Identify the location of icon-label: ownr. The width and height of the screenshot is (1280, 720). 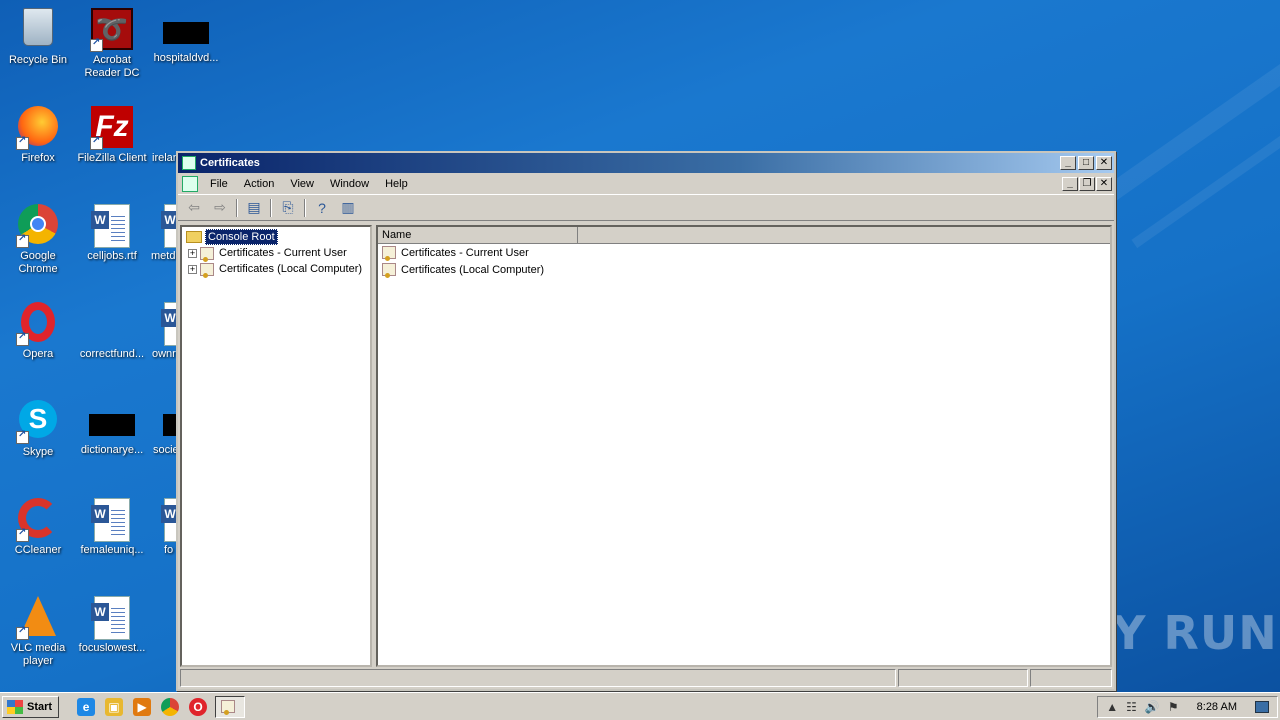
(164, 354).